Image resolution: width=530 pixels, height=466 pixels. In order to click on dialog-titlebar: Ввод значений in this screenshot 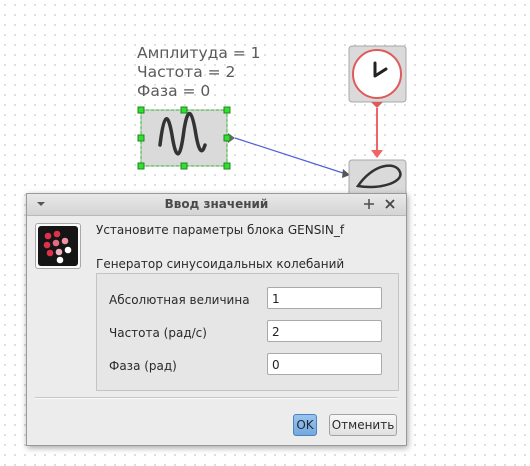, I will do `click(216, 205)`.